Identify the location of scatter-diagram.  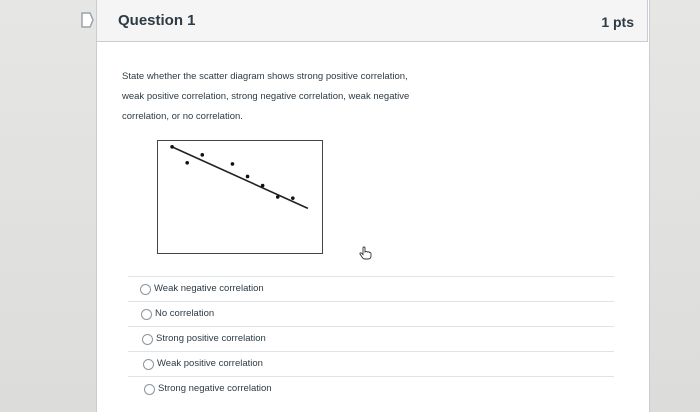
(240, 197).